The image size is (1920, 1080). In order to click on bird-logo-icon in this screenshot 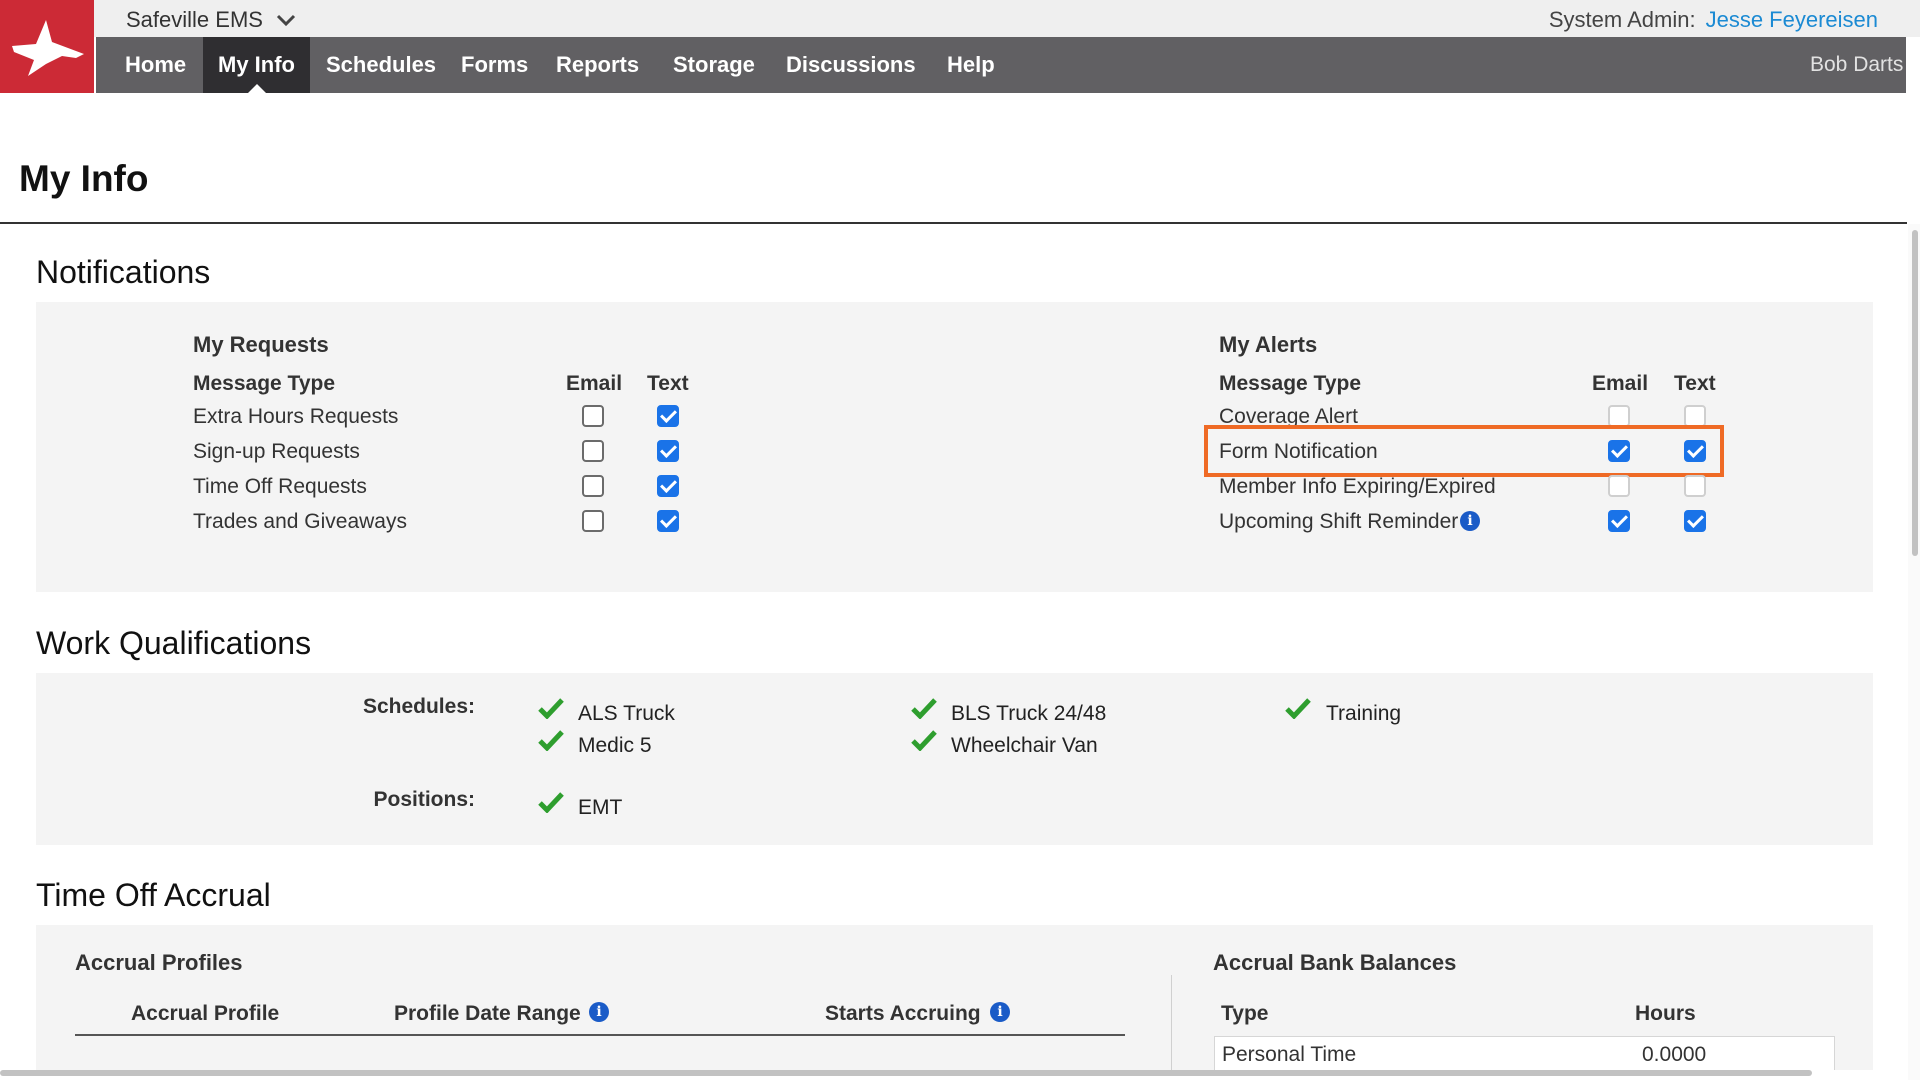, I will do `click(48, 47)`.